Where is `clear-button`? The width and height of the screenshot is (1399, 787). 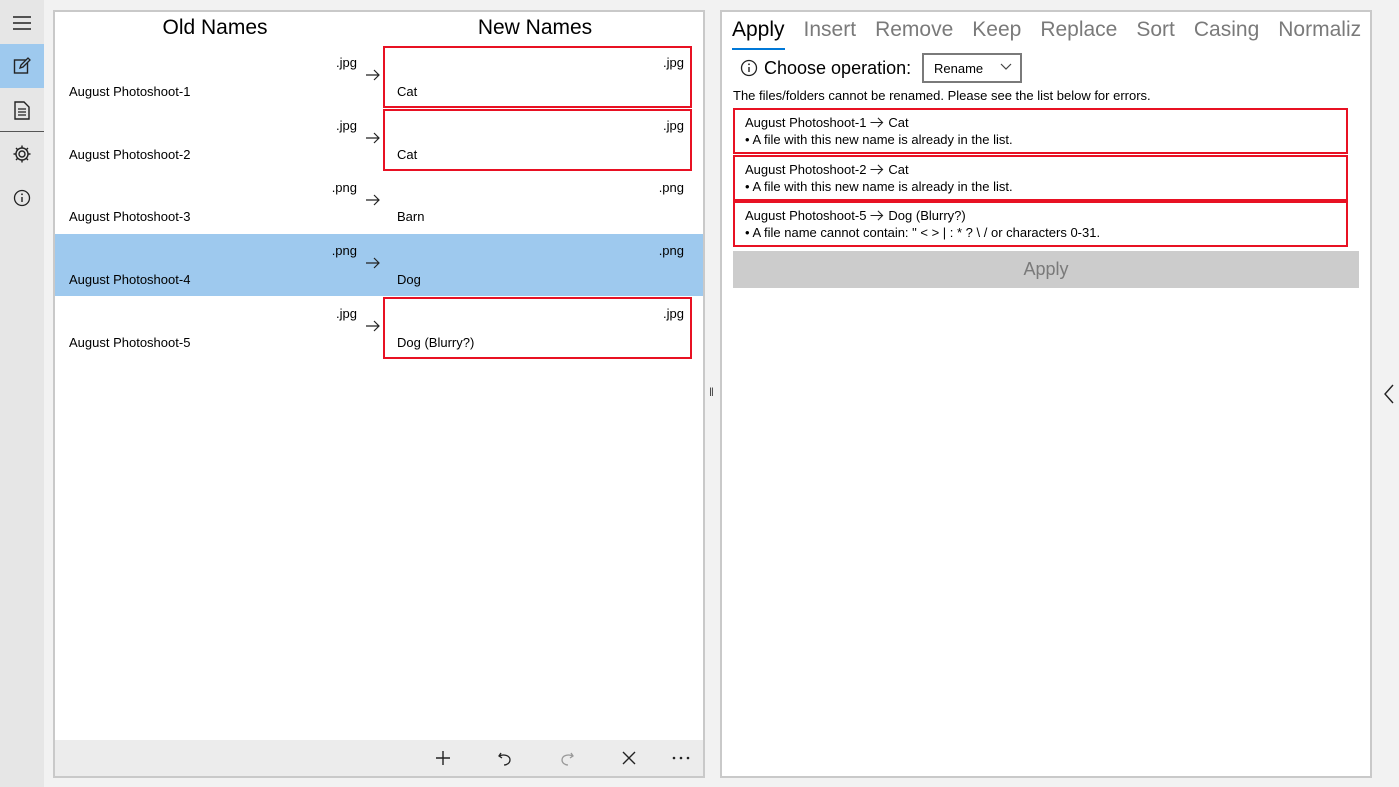
clear-button is located at coordinates (629, 758).